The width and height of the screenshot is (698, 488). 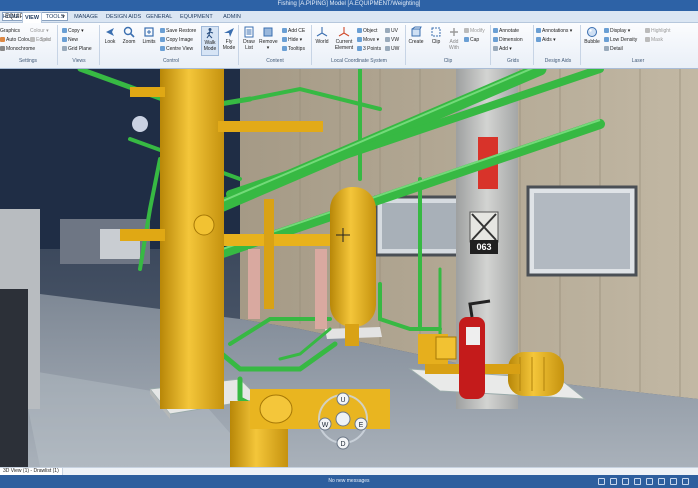 I want to click on solid-item: Solid, so click(x=45, y=40).